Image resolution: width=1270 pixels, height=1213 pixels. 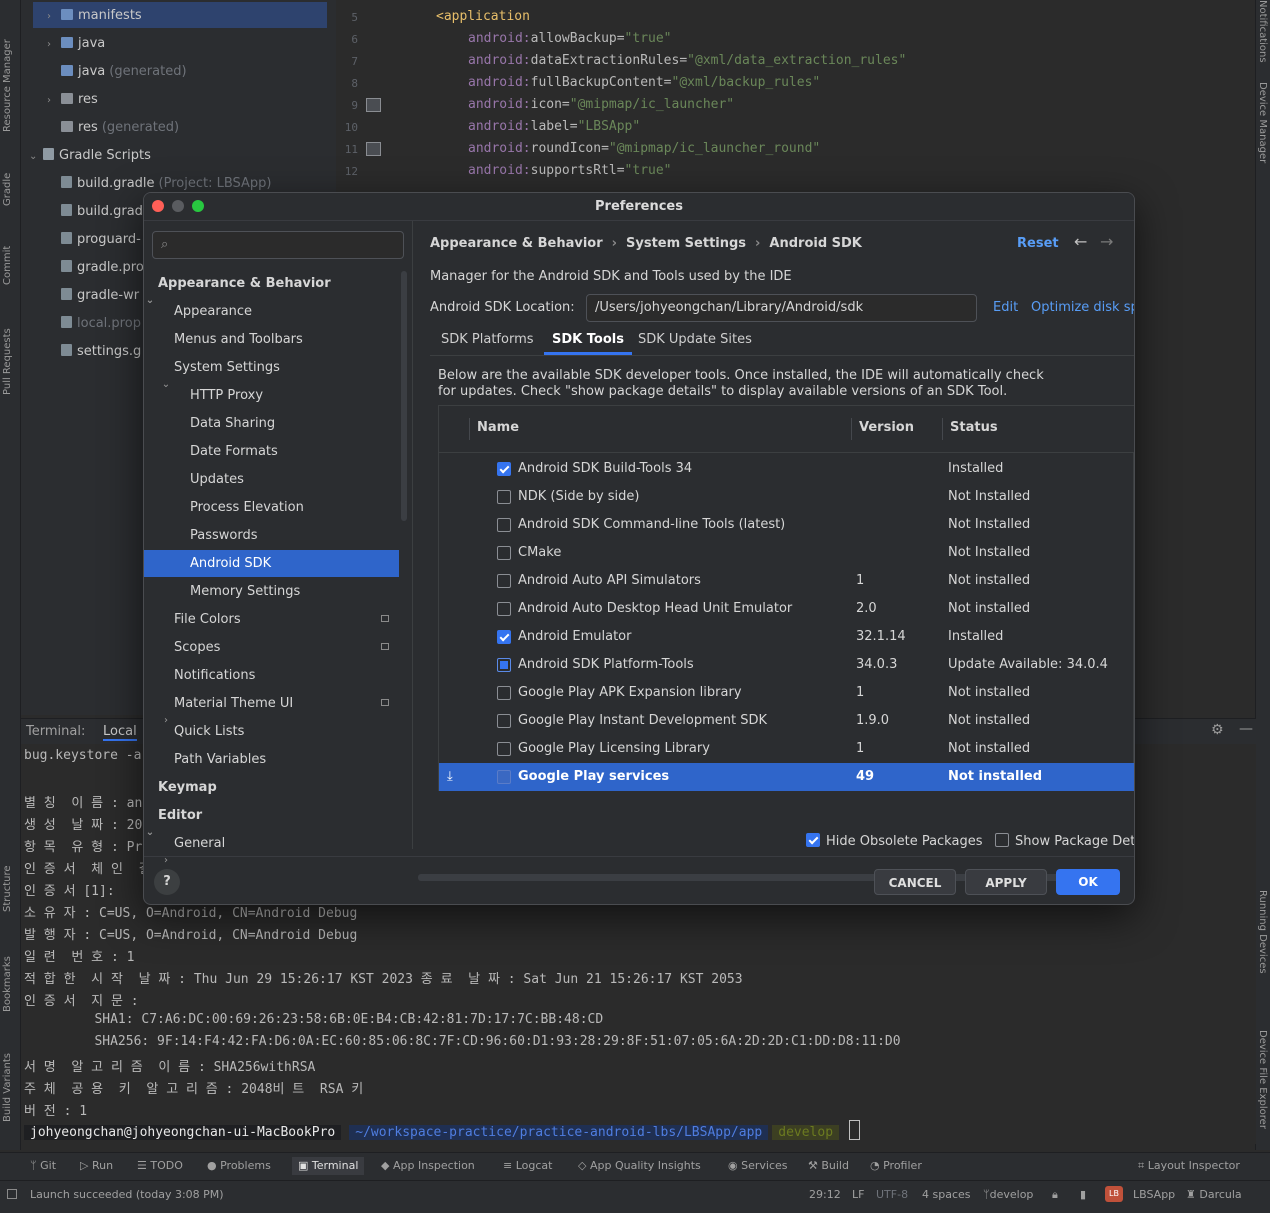 What do you see at coordinates (271, 675) in the screenshot?
I see `nav-item-notifications: Notifications` at bounding box center [271, 675].